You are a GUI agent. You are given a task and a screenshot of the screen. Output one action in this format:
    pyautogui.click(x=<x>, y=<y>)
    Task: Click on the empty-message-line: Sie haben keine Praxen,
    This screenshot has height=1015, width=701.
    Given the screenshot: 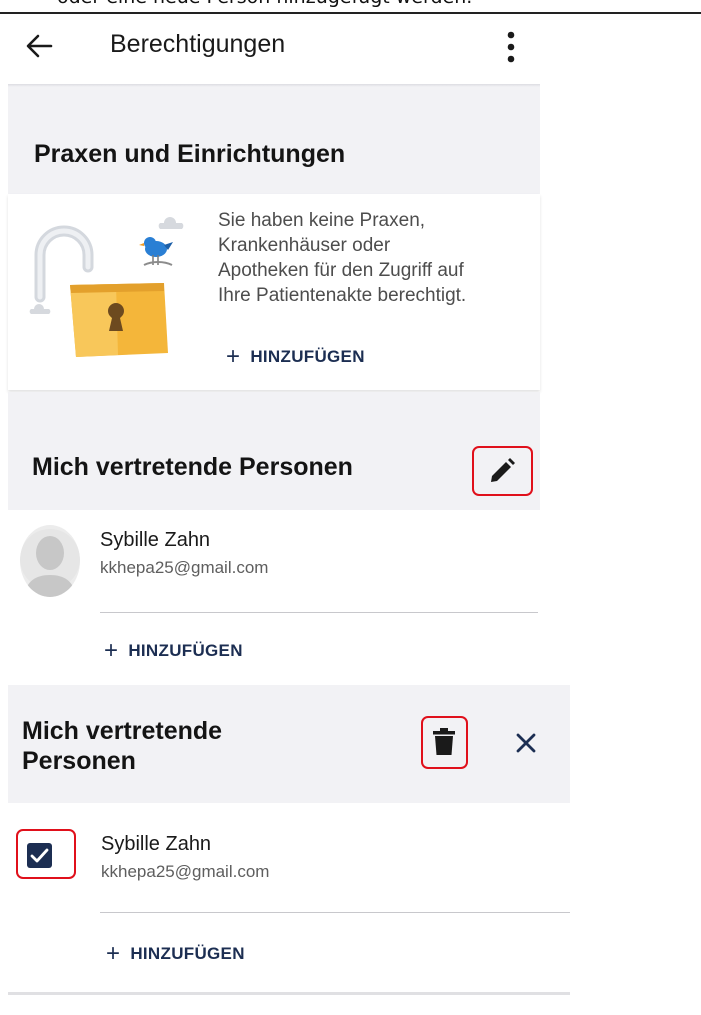 What is the action you would take?
    pyautogui.click(x=322, y=220)
    